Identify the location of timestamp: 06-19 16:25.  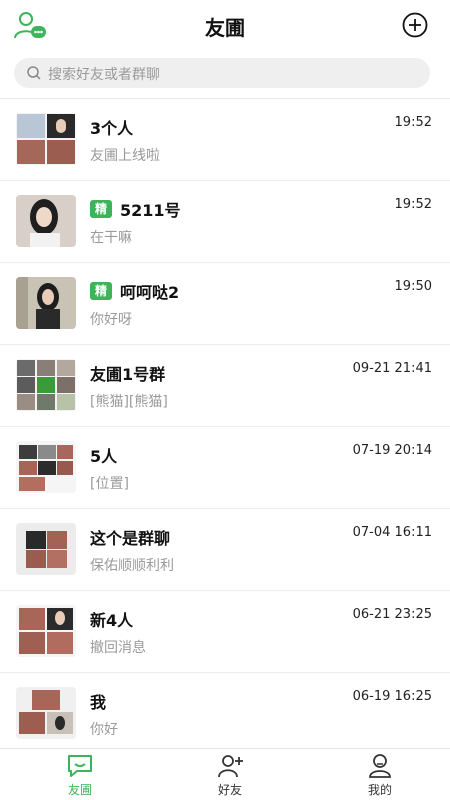
(392, 696).